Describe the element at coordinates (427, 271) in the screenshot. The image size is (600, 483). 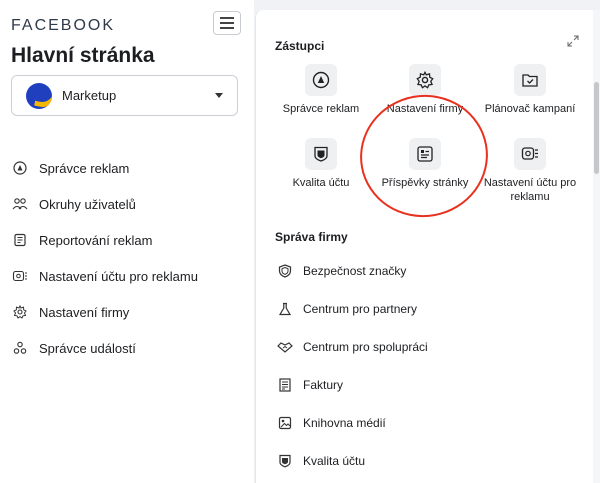
I see `list-item-brand-safety: Bezpečnost značky` at that location.